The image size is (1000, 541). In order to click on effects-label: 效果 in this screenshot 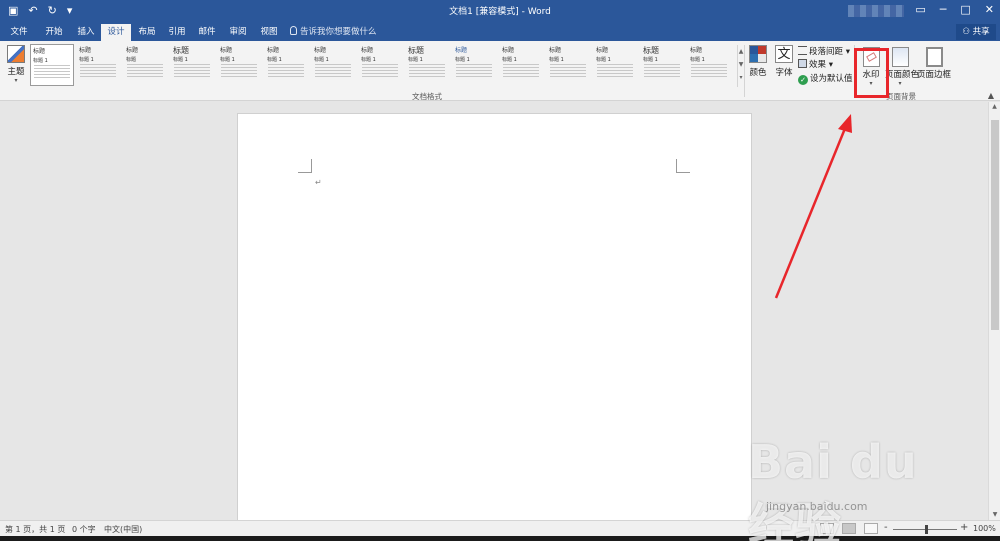, I will do `click(818, 65)`.